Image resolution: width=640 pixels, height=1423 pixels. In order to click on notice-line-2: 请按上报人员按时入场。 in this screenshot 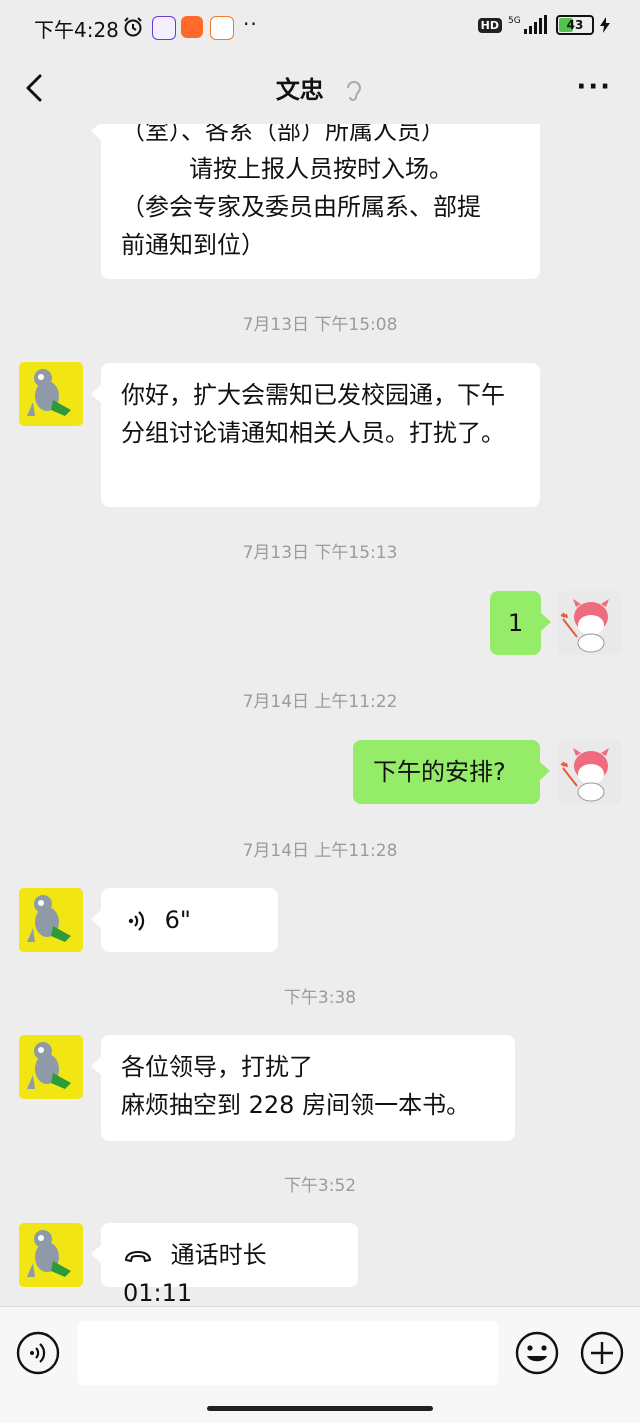, I will do `click(321, 169)`.